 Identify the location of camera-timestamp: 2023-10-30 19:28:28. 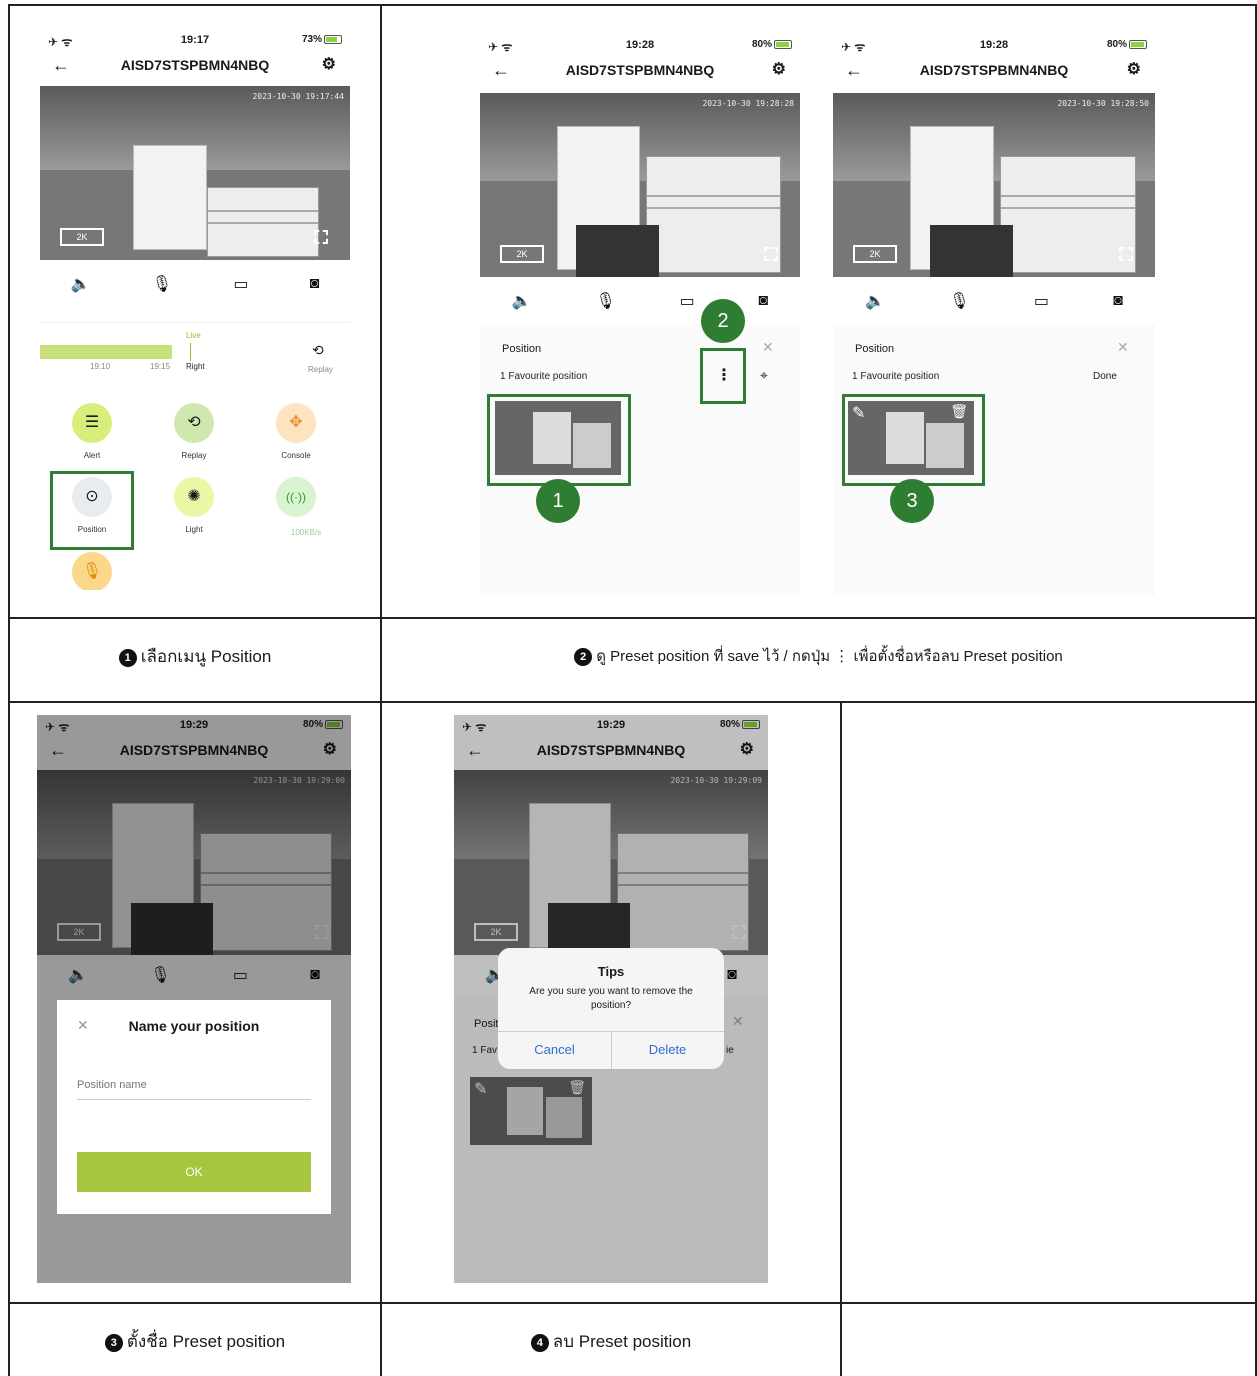
(748, 103).